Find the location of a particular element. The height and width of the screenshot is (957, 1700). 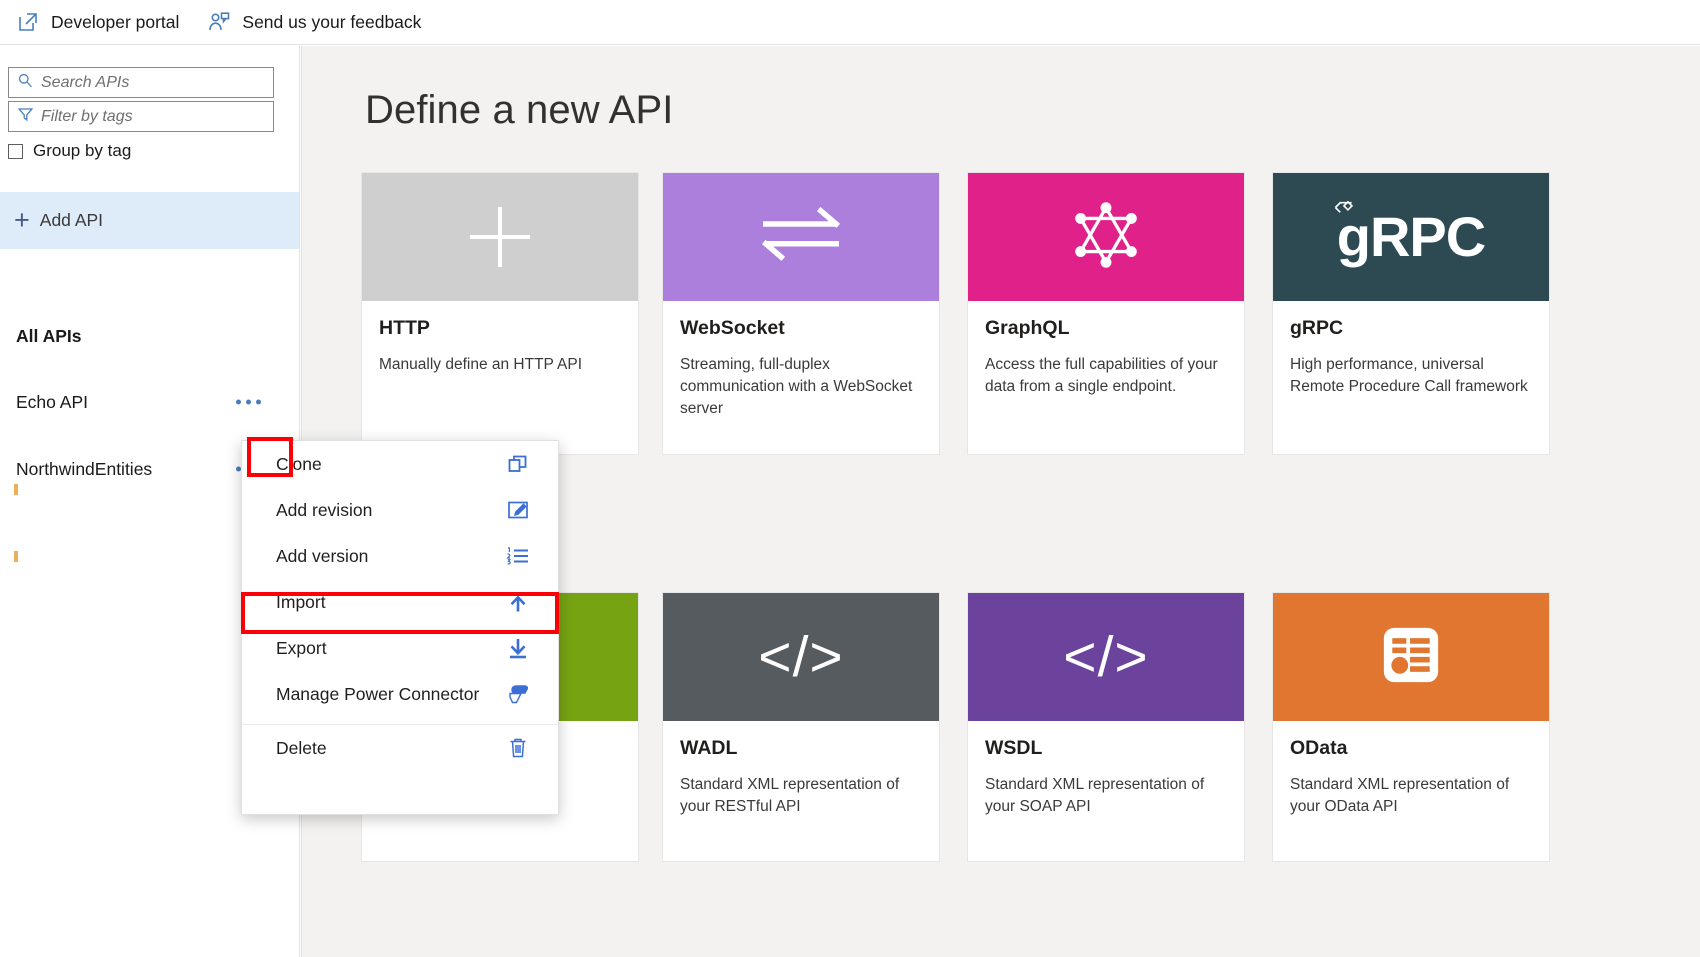

send-feedback-label: Send us your feedback is located at coordinates (332, 21).